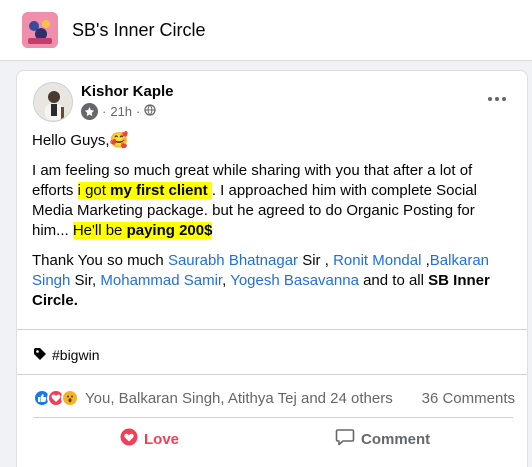 The height and width of the screenshot is (467, 532). What do you see at coordinates (266, 30) in the screenshot?
I see `group-header: SB's Inner Circle` at bounding box center [266, 30].